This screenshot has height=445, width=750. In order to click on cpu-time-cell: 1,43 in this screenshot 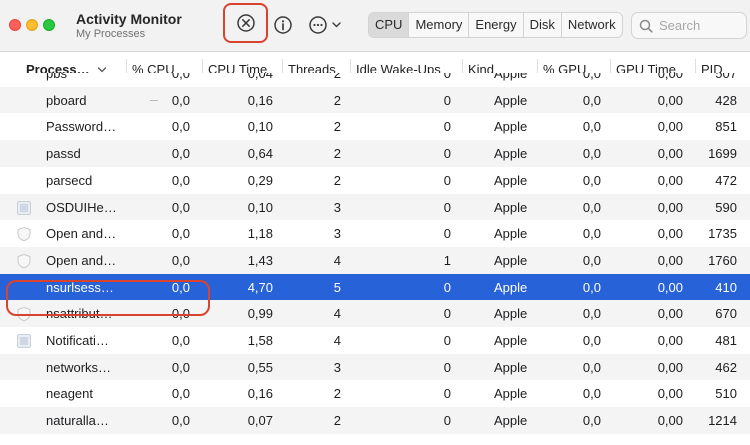, I will do `click(260, 260)`.